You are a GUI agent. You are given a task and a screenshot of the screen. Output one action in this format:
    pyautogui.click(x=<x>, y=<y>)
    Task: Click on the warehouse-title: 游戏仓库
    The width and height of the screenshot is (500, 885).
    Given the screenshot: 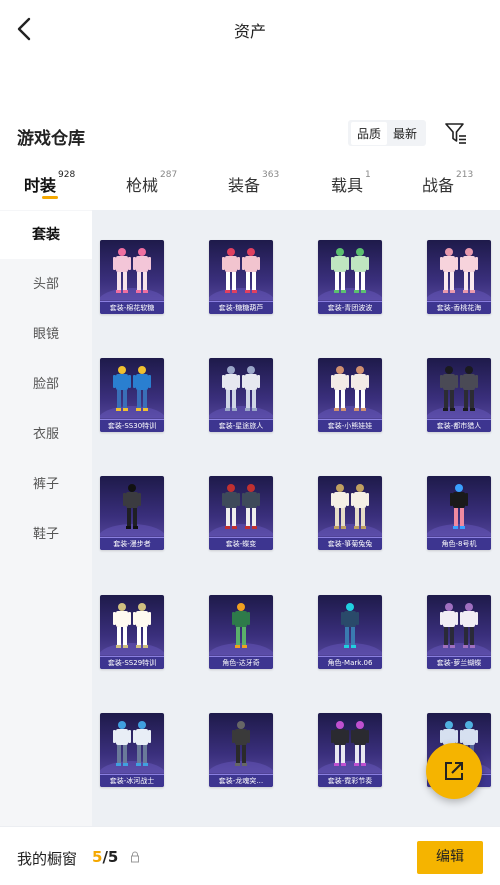 What is the action you would take?
    pyautogui.click(x=51, y=139)
    